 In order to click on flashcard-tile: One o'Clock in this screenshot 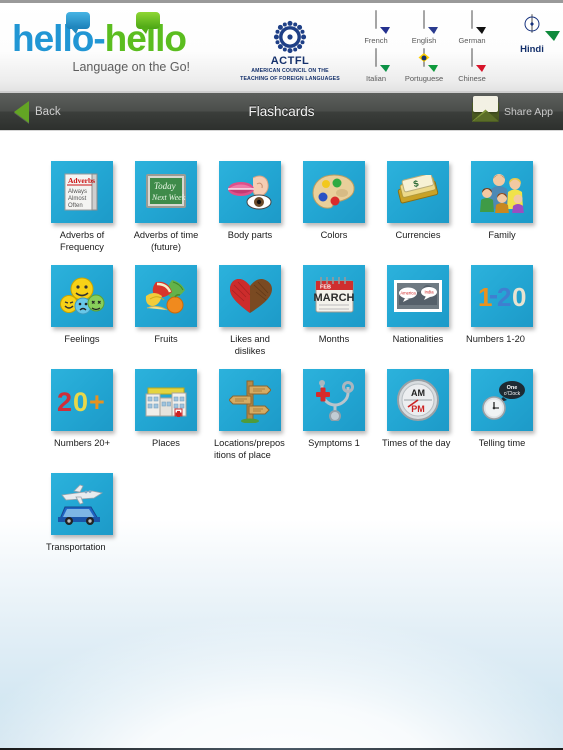, I will do `click(502, 400)`.